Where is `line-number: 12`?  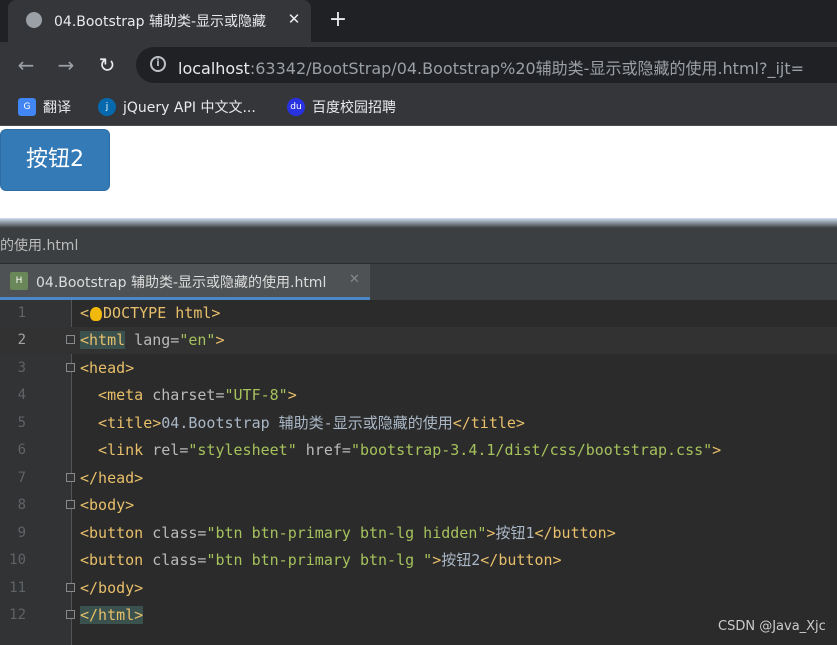
line-number: 12 is located at coordinates (17, 615).